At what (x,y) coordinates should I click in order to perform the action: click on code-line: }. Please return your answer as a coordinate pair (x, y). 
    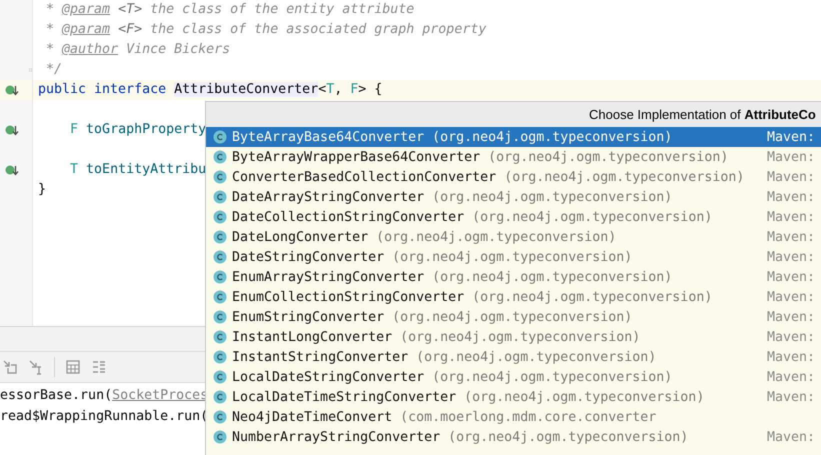
    Looking at the image, I should click on (42, 189).